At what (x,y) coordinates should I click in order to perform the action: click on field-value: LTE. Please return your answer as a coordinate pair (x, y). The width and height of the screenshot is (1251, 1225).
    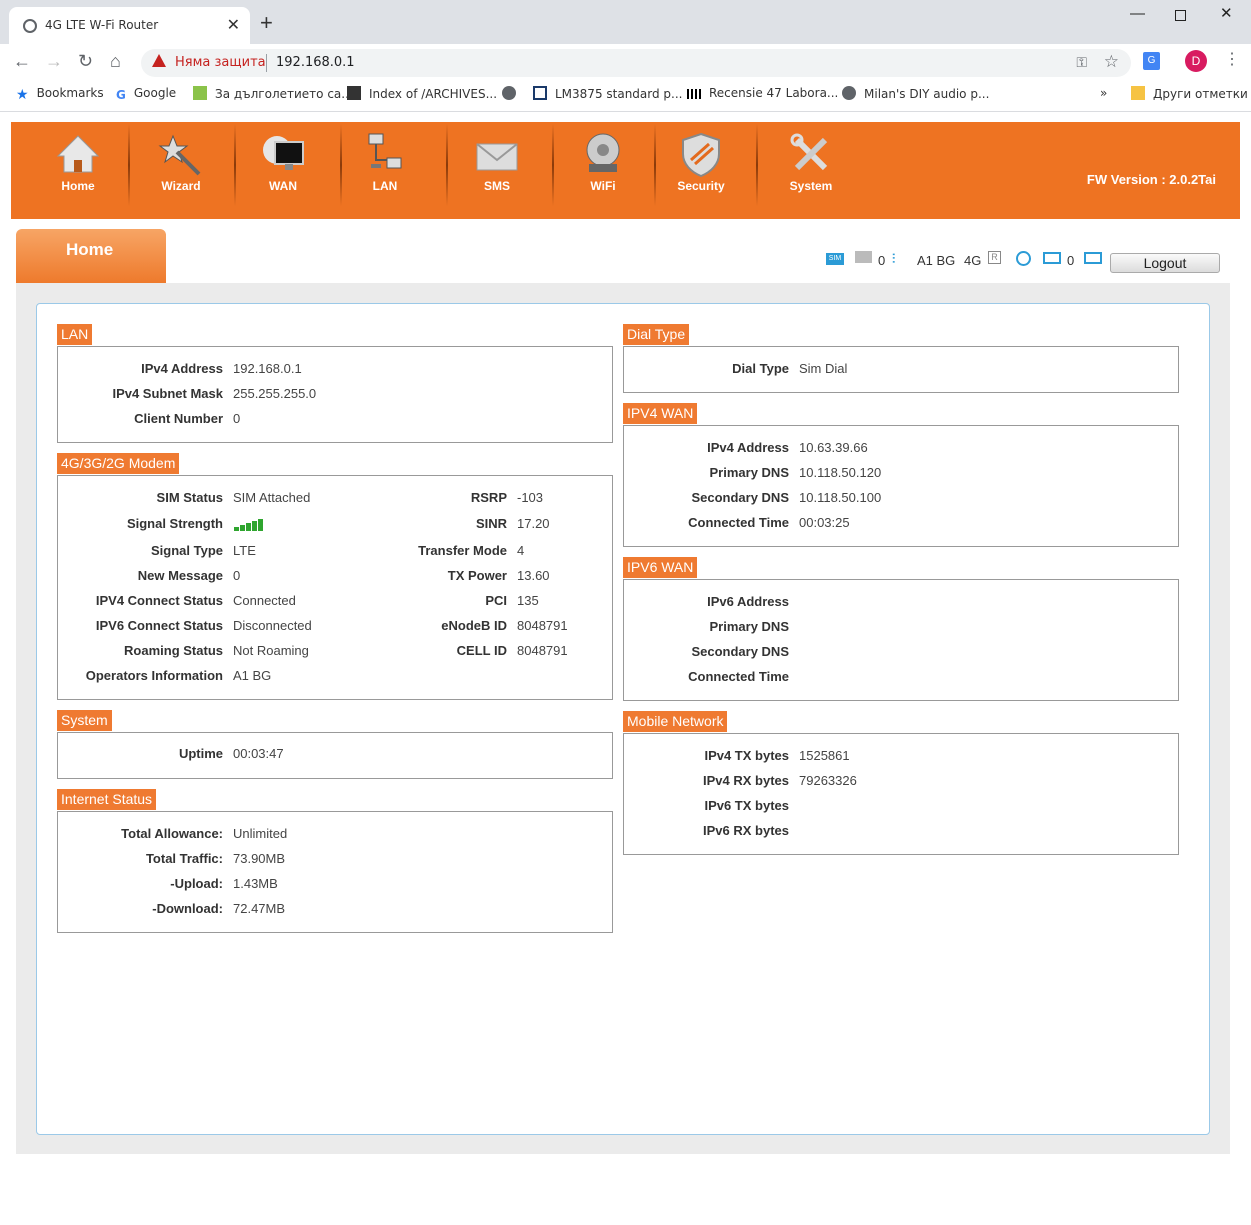
    Looking at the image, I should click on (244, 550).